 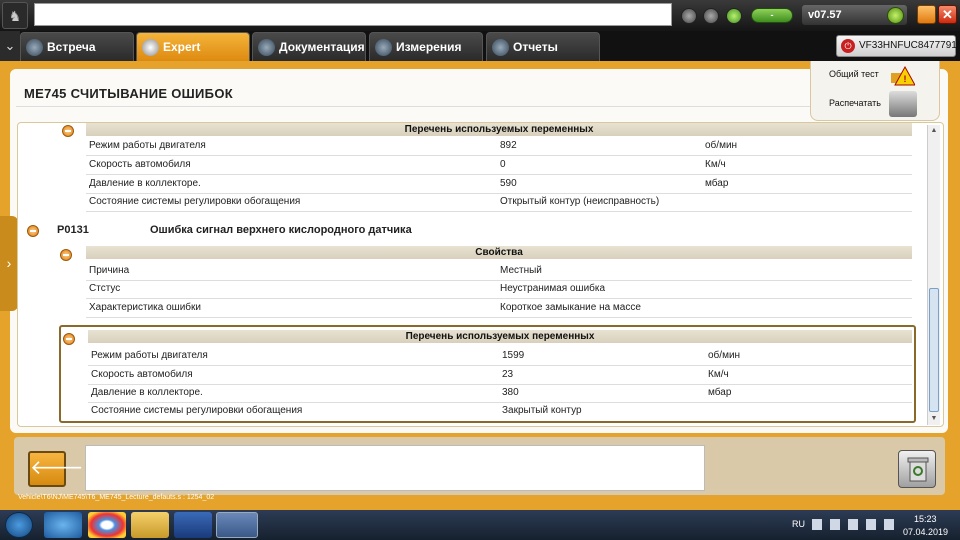 What do you see at coordinates (580, 201) in the screenshot?
I see `param-value: Открытый контур (неисправность)` at bounding box center [580, 201].